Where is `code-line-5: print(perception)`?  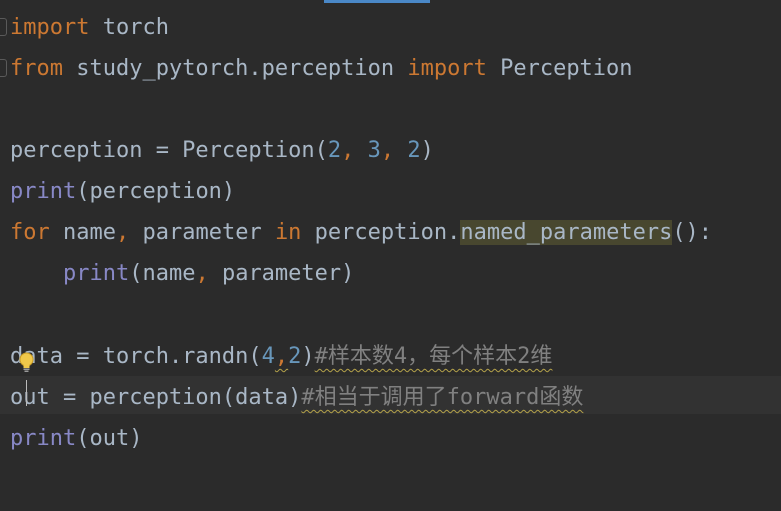 code-line-5: print(perception) is located at coordinates (122, 191).